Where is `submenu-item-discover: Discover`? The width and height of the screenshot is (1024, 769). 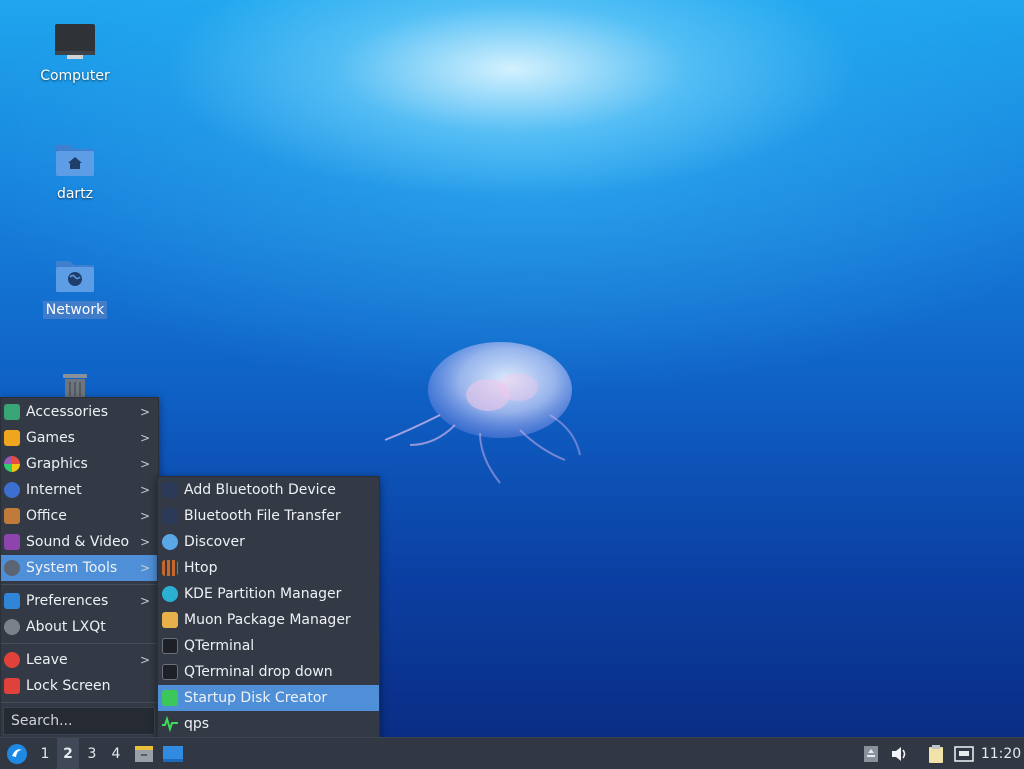 submenu-item-discover: Discover is located at coordinates (268, 542).